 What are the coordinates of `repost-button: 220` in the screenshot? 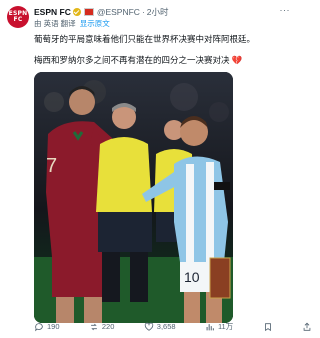 It's located at (102, 327).